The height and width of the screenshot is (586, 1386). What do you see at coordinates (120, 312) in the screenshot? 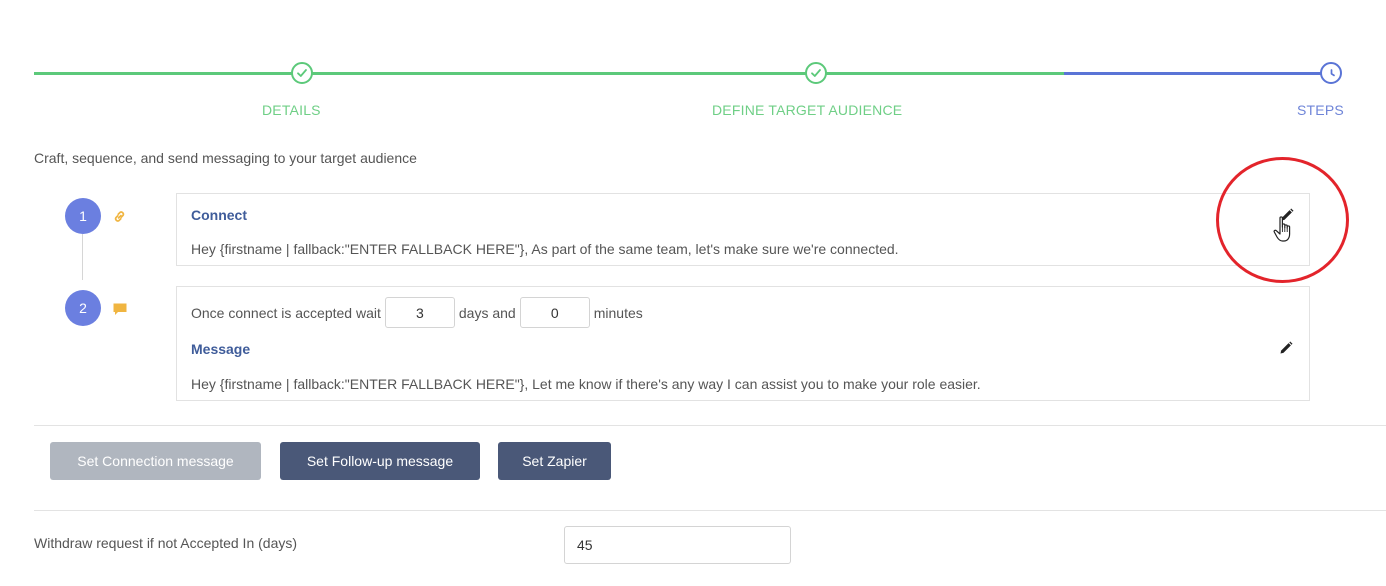
I see `chat-bubble-icon` at bounding box center [120, 312].